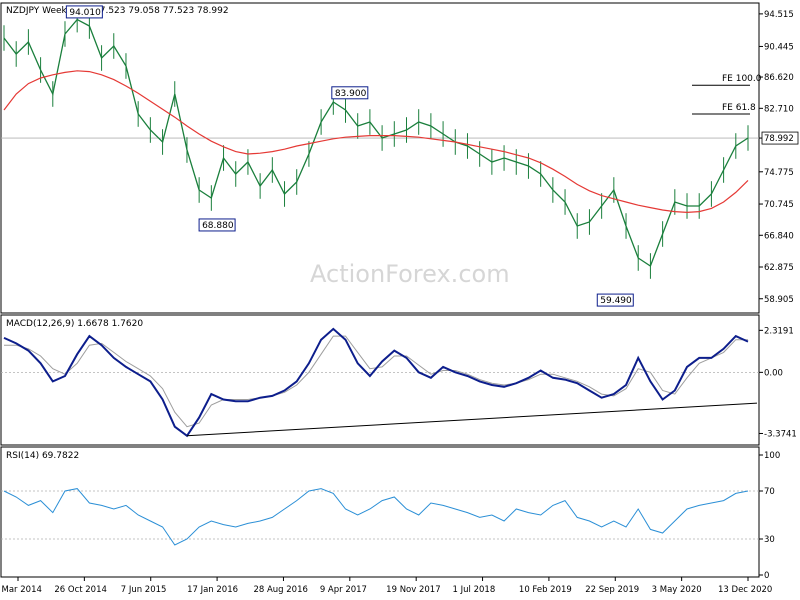 The height and width of the screenshot is (600, 800). Describe the element at coordinates (212, 590) in the screenshot. I see `x-tick-label: 17 Jan 2016` at that location.